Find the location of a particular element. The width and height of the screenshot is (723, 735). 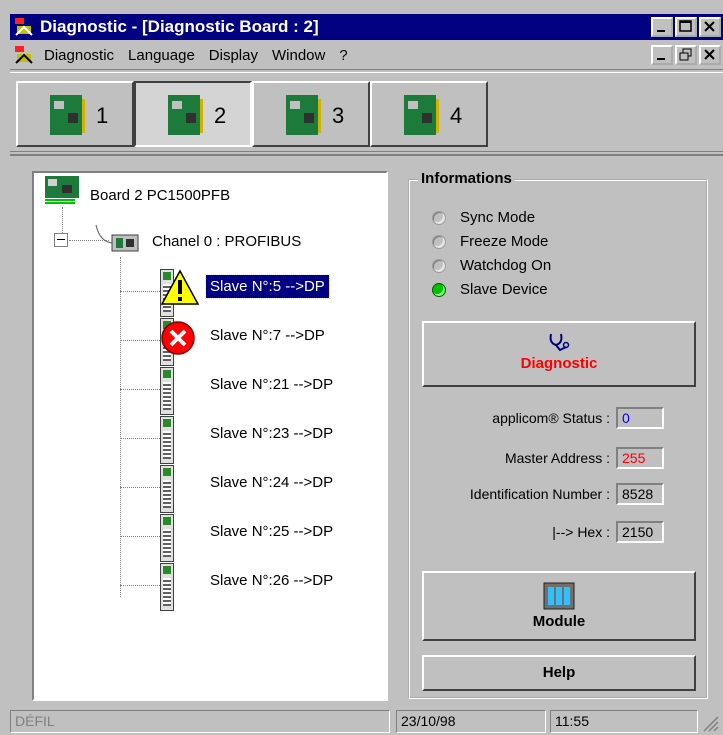

sync-mode-label: Sync Mode is located at coordinates (498, 217).